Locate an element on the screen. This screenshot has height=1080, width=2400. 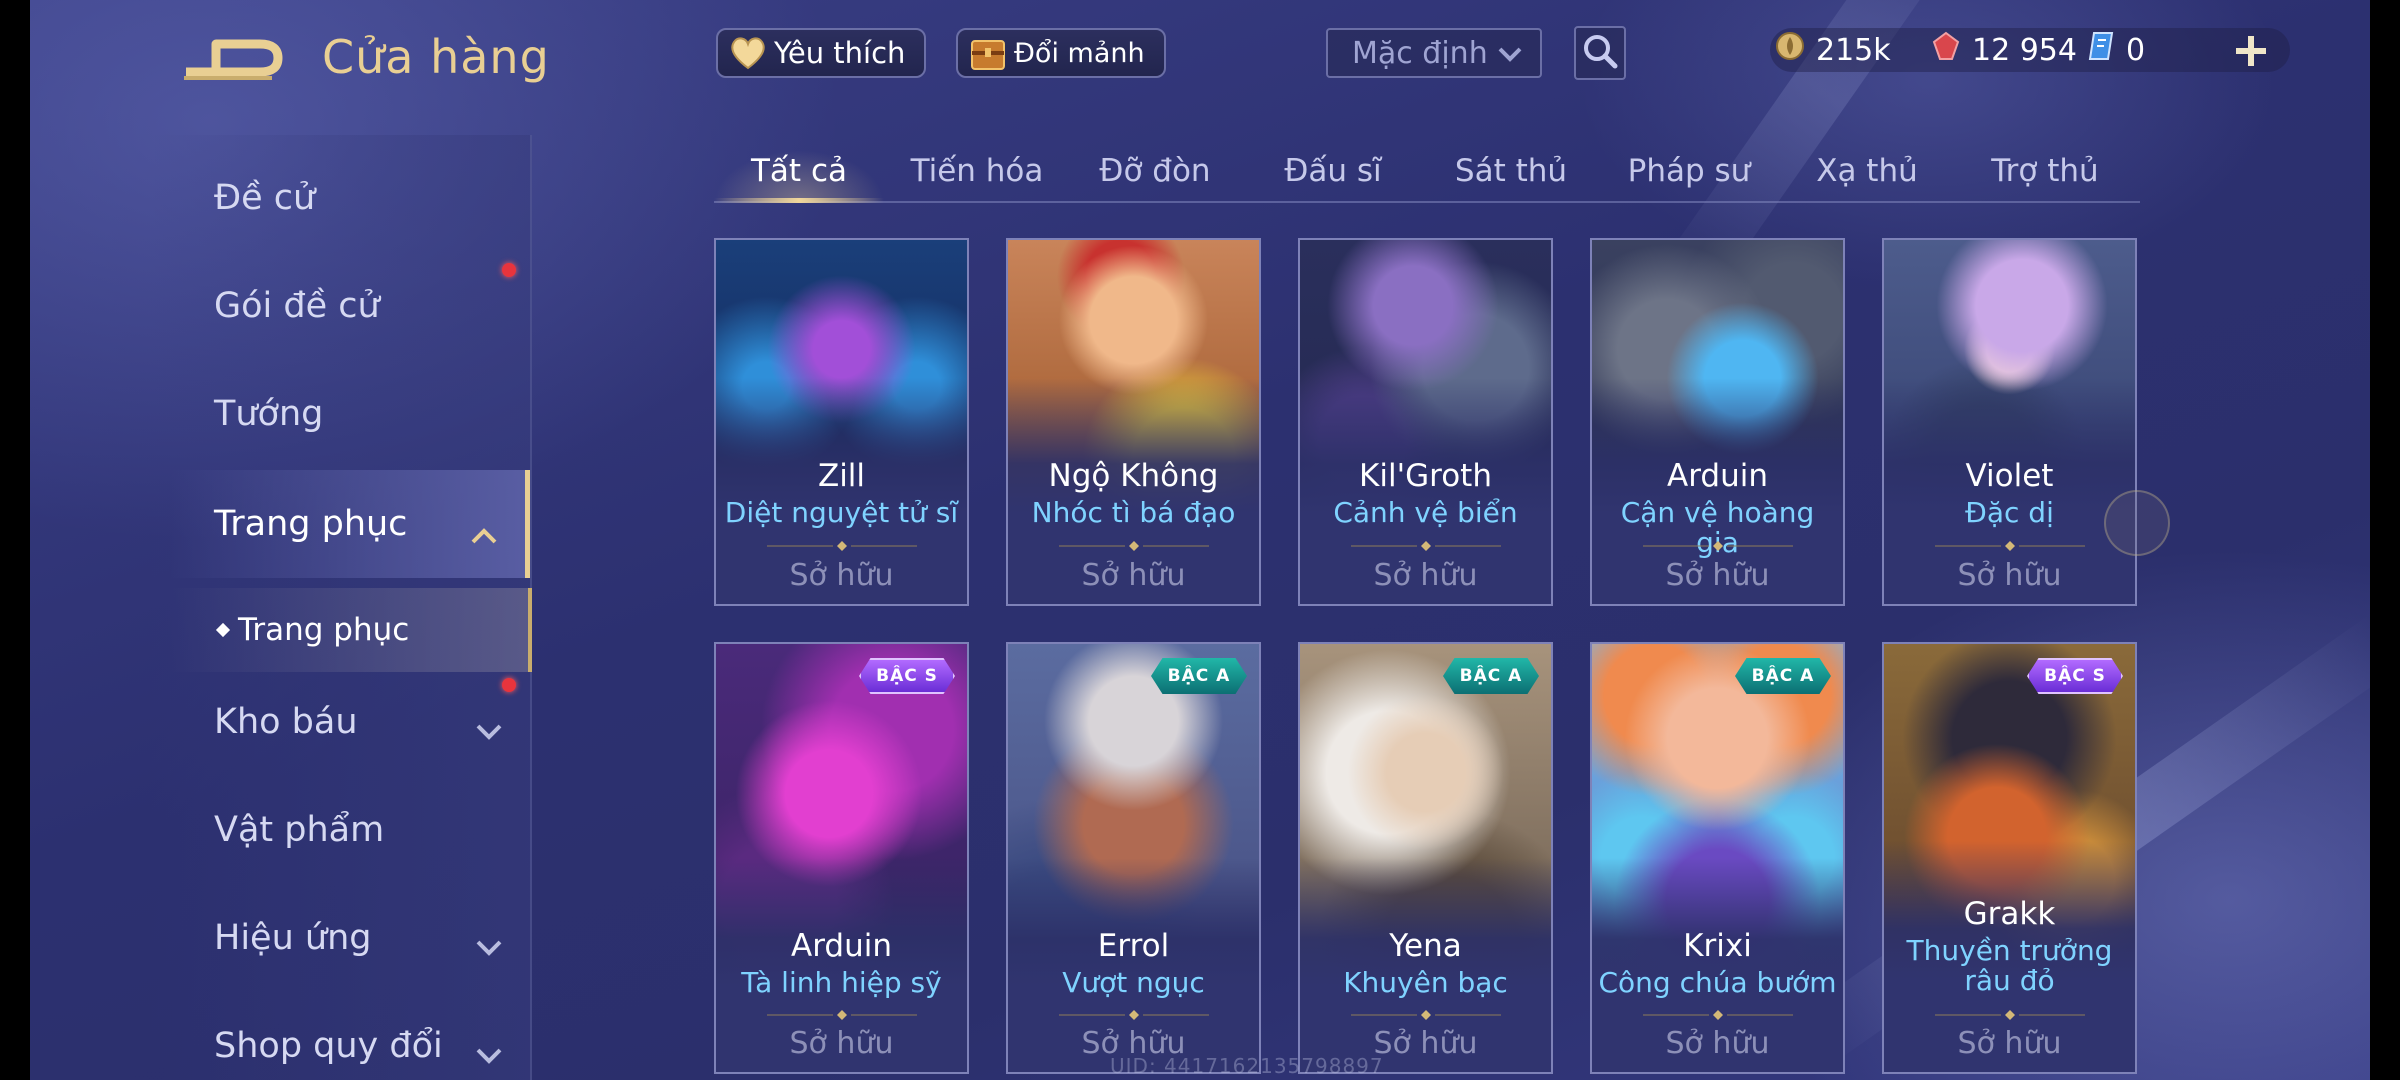
skin-card: BẬC A Errol Vượt ngục Sở hữu is located at coordinates (1133, 858).